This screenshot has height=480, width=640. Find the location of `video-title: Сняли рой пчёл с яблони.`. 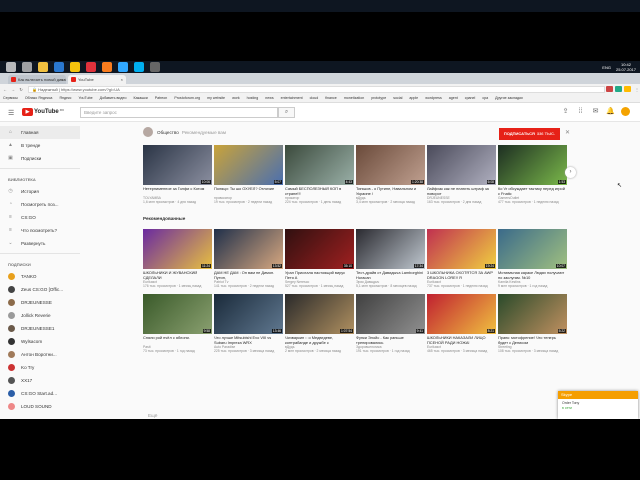

video-title: Сняли рой пчёл с яблони. is located at coordinates (177, 340).